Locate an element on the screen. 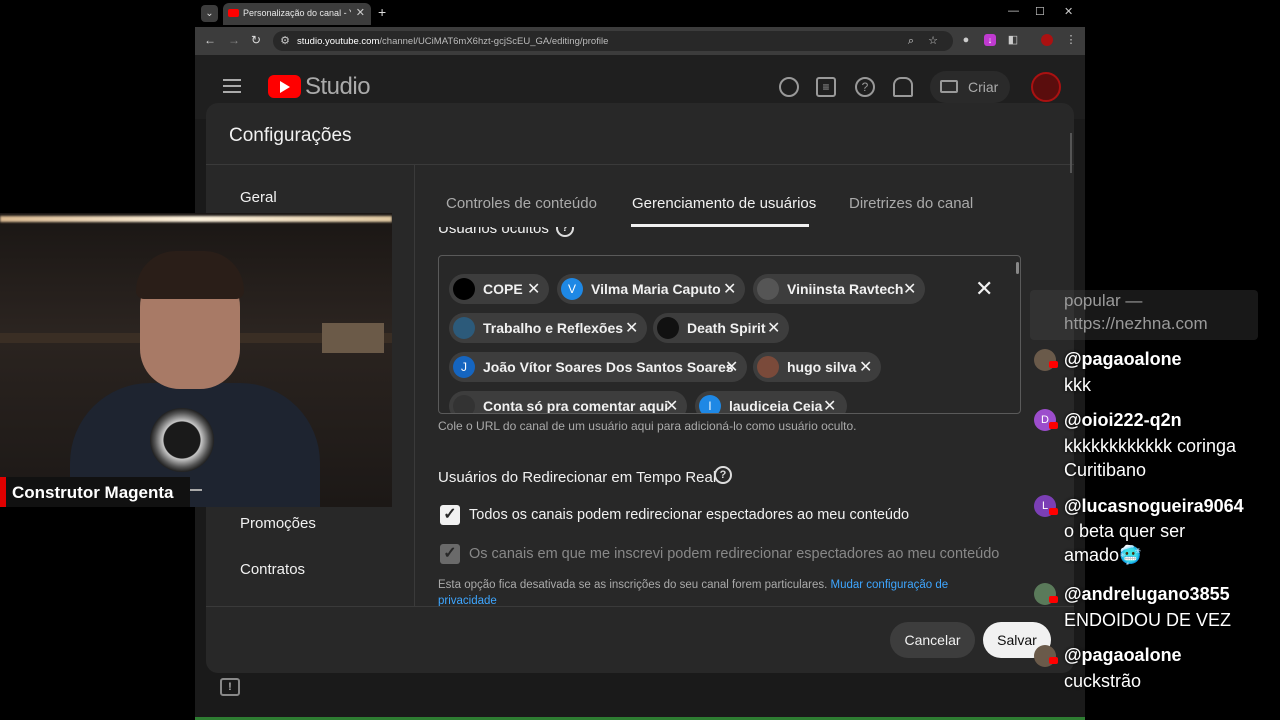  sidebar-item-contratos: Contratos is located at coordinates (272, 569).